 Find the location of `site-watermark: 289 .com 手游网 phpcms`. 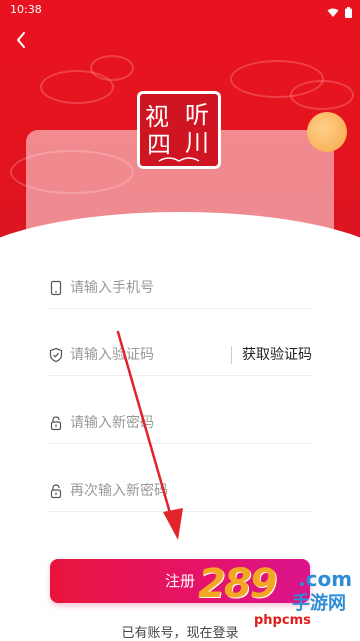

site-watermark: 289 .com 手游网 phpcms is located at coordinates (278, 599).